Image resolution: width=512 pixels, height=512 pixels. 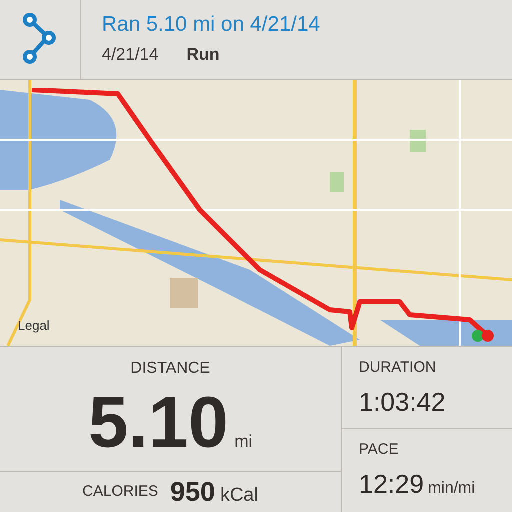 What do you see at coordinates (391, 484) in the screenshot?
I see `pace-value: 12:29` at bounding box center [391, 484].